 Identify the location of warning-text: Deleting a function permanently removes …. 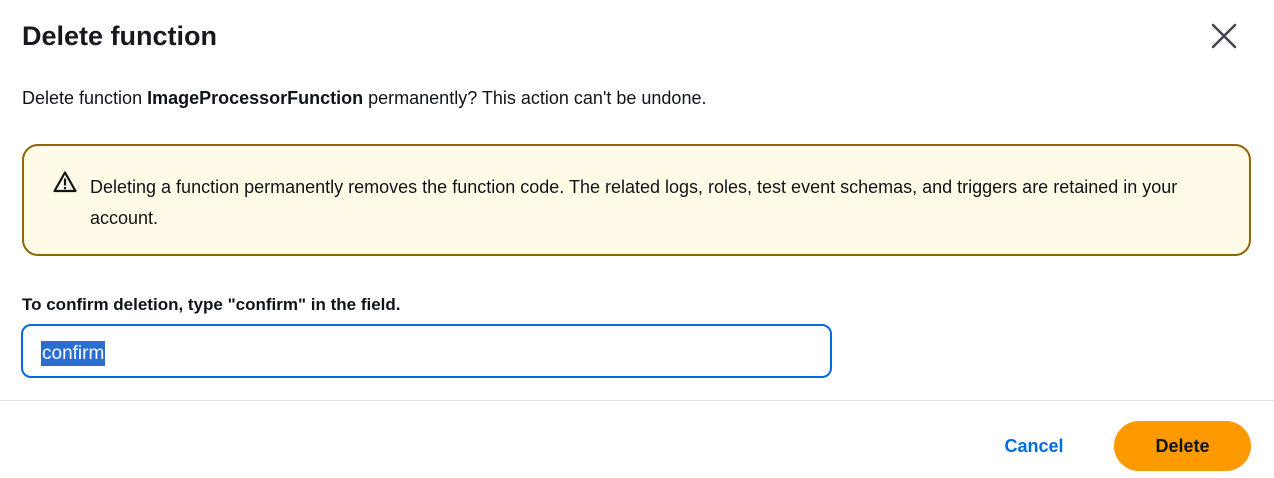
(634, 202).